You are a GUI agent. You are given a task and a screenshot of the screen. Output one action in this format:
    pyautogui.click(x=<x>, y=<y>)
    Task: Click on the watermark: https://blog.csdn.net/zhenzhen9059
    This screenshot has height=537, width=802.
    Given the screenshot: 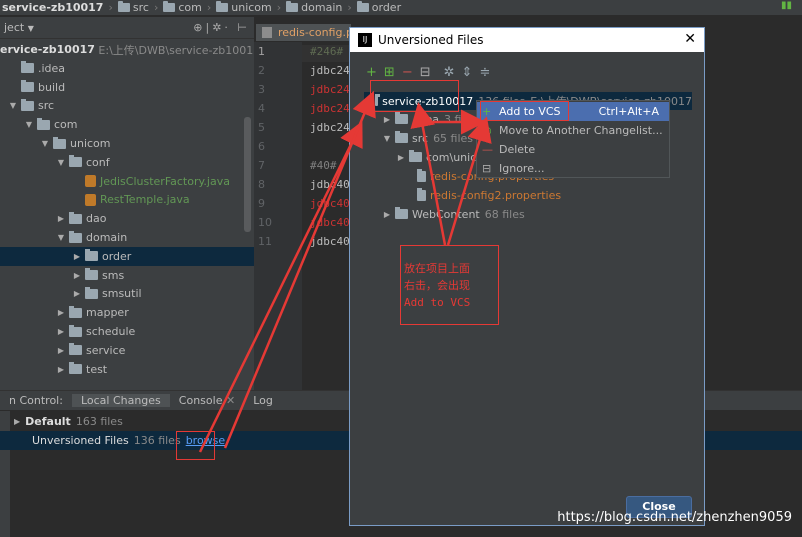 What is the action you would take?
    pyautogui.click(x=674, y=517)
    